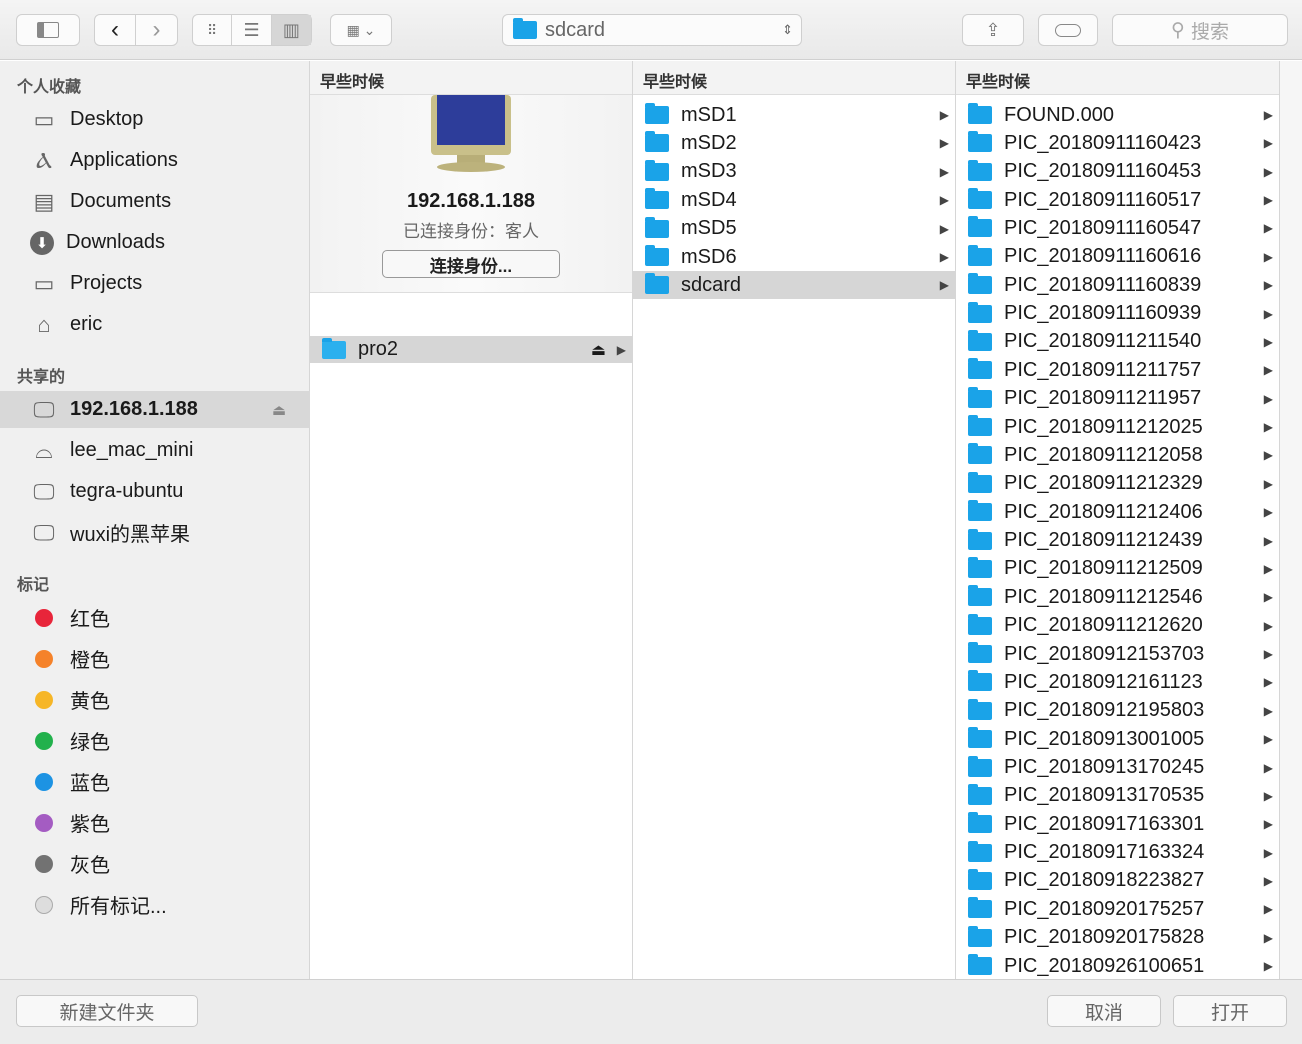  What do you see at coordinates (1291, 520) in the screenshot?
I see `scrollbar` at bounding box center [1291, 520].